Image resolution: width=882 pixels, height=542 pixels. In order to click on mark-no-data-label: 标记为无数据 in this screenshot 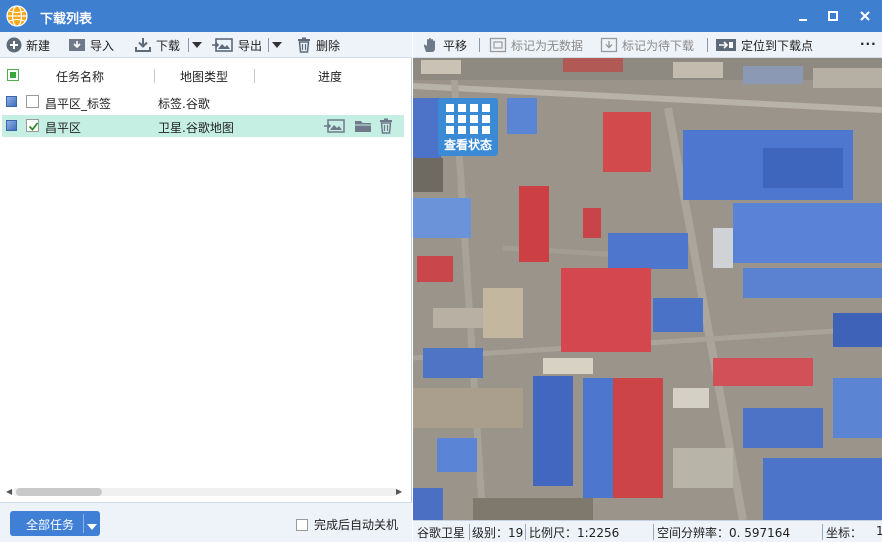, I will do `click(547, 45)`.